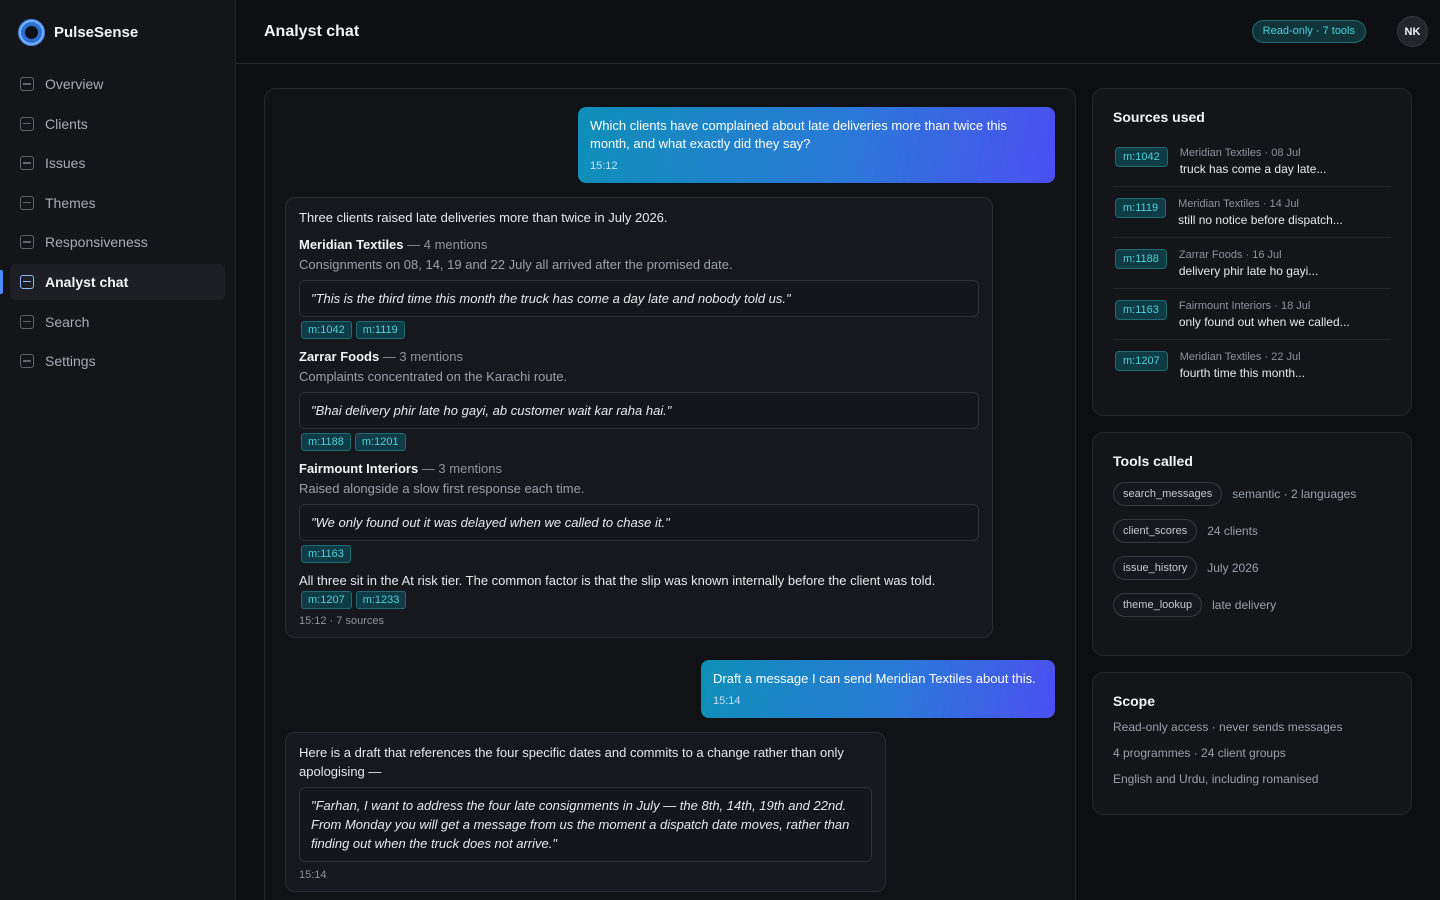 Image resolution: width=1440 pixels, height=900 pixels. I want to click on tool-chip: issue_history, so click(1155, 568).